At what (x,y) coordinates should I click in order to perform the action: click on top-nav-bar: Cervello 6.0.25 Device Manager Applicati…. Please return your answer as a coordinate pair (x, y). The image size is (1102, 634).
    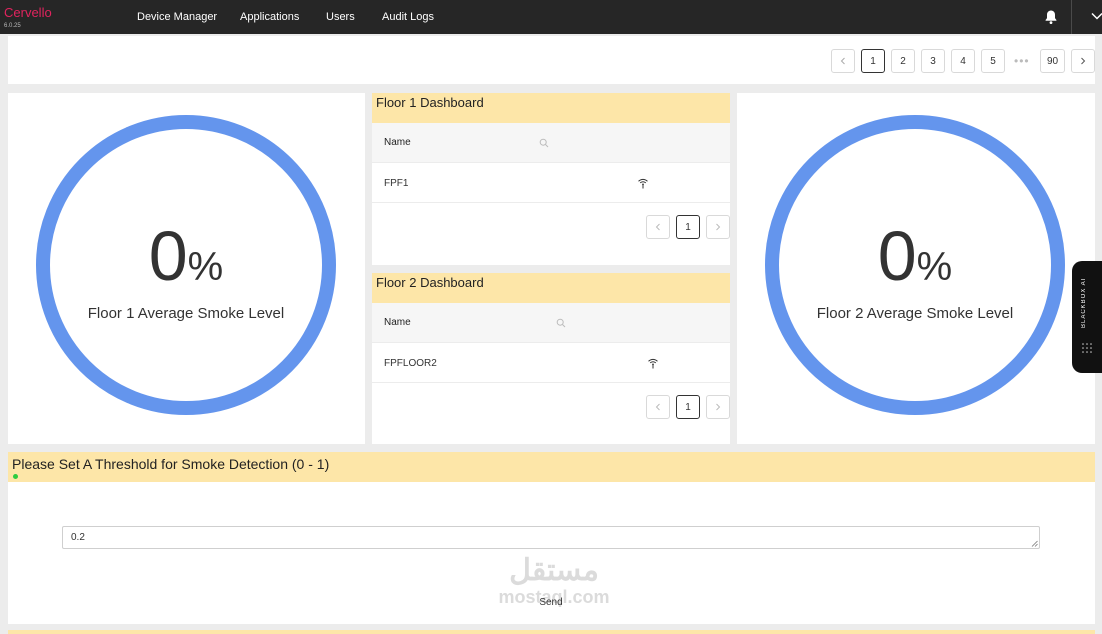
    Looking at the image, I should click on (551, 17).